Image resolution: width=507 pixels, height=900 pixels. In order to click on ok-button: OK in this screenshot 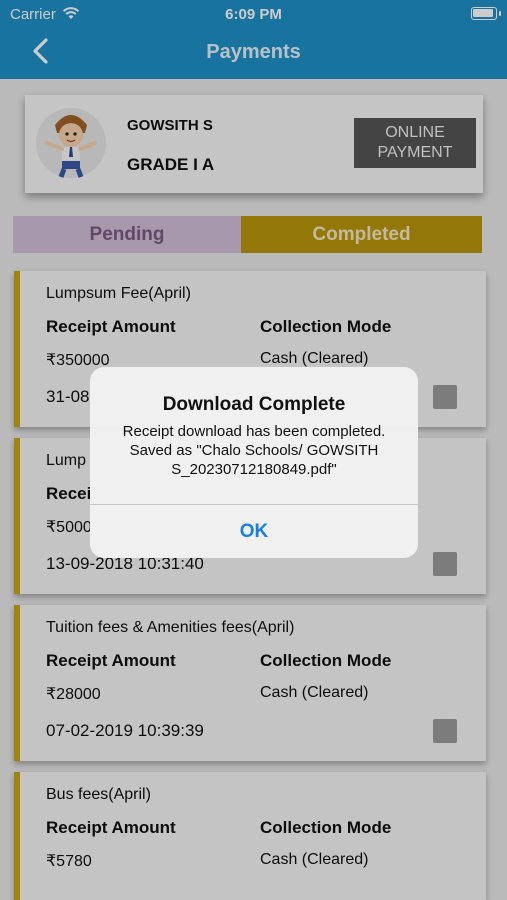, I will do `click(254, 531)`.